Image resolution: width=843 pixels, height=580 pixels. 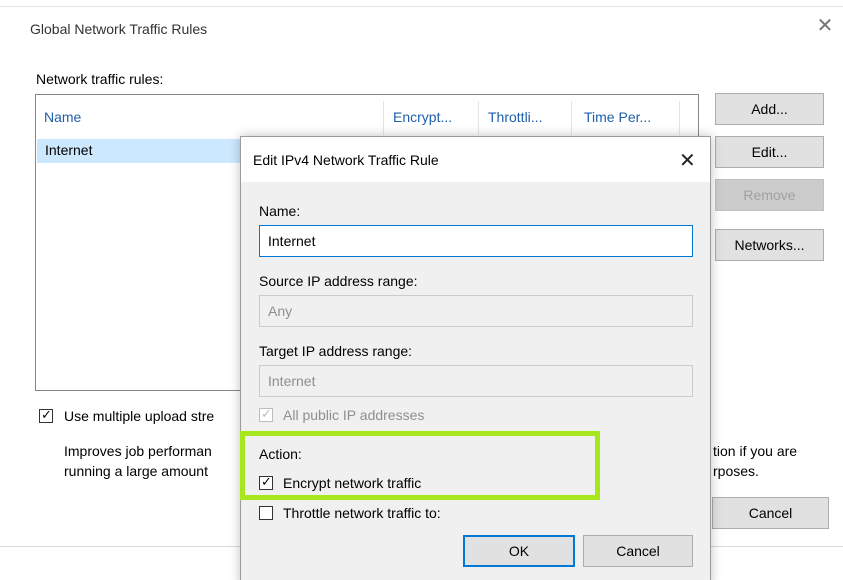 I want to click on inner-dialog-title: Edit IPv4 Network Traffic Rule, so click(x=346, y=160).